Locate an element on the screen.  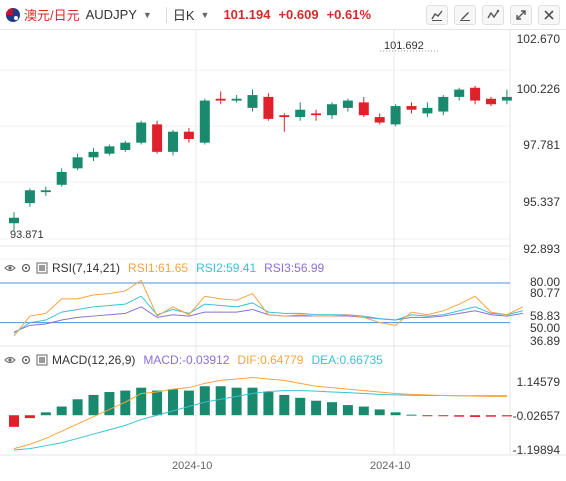
line-chart-icon is located at coordinates (437, 15).